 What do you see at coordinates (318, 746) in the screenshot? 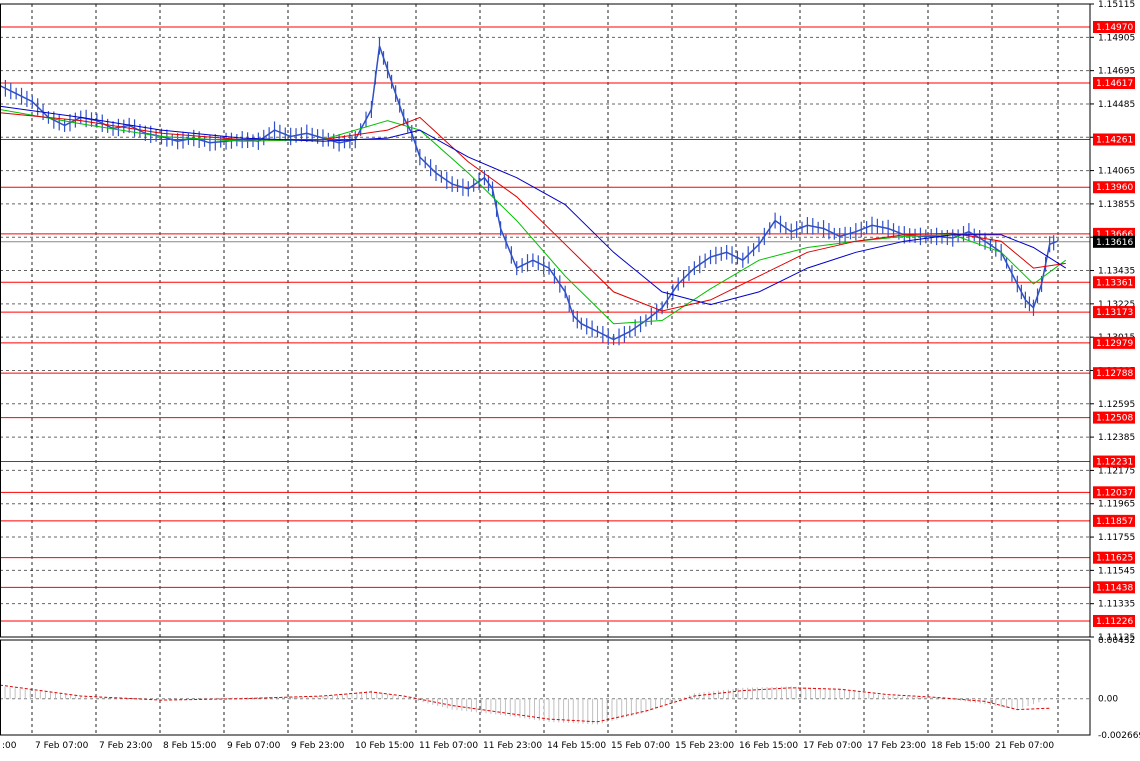
I see `x-tick-label: 9 Feb 23:00` at bounding box center [318, 746].